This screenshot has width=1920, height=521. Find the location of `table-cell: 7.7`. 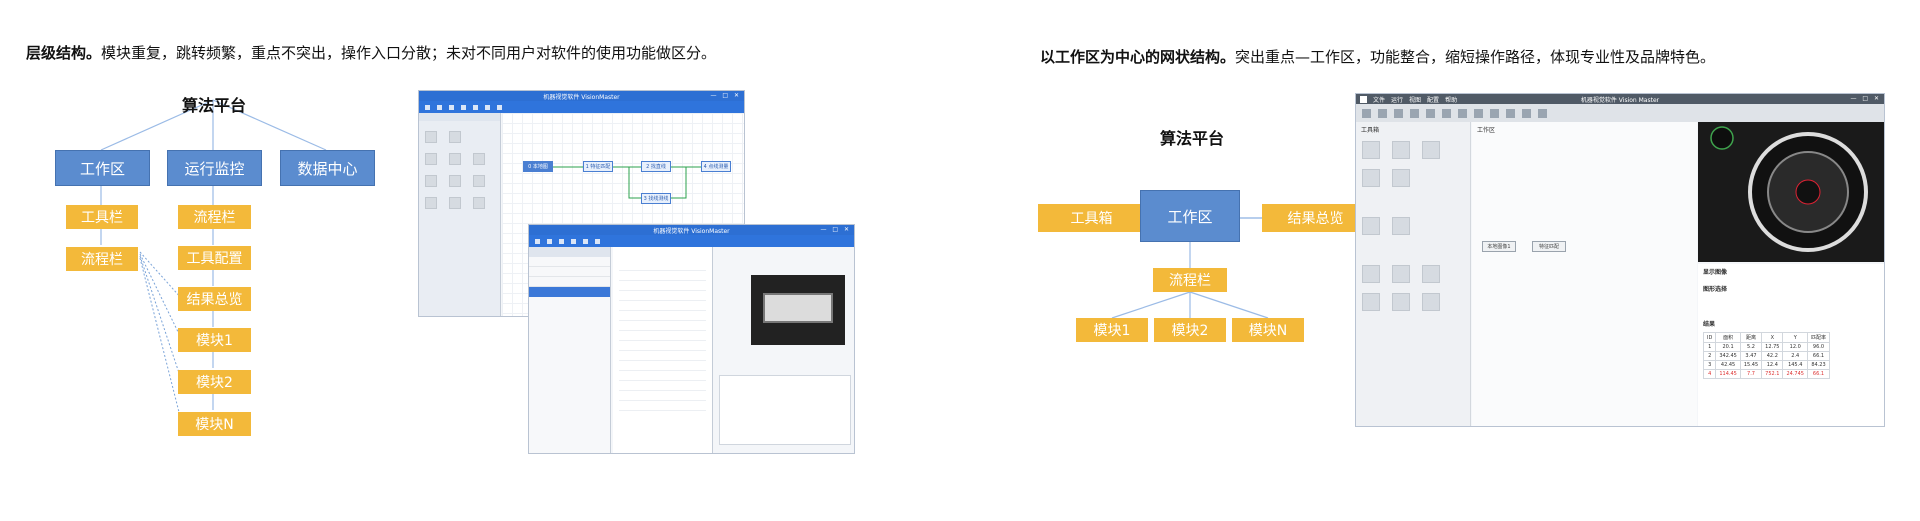

table-cell: 7.7 is located at coordinates (1751, 374).